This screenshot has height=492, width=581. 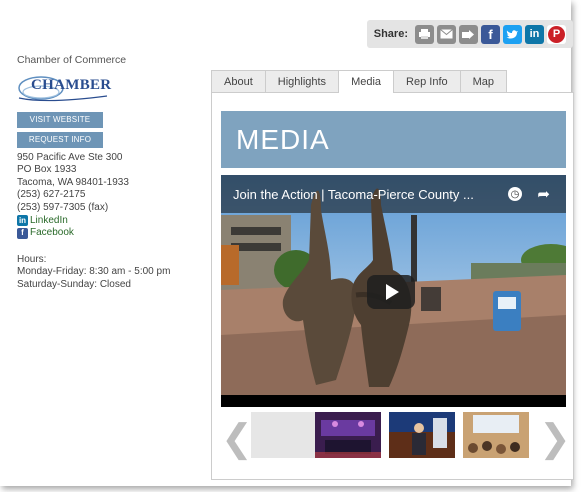 I want to click on request-info-button: REQUEST INFO, so click(x=60, y=139).